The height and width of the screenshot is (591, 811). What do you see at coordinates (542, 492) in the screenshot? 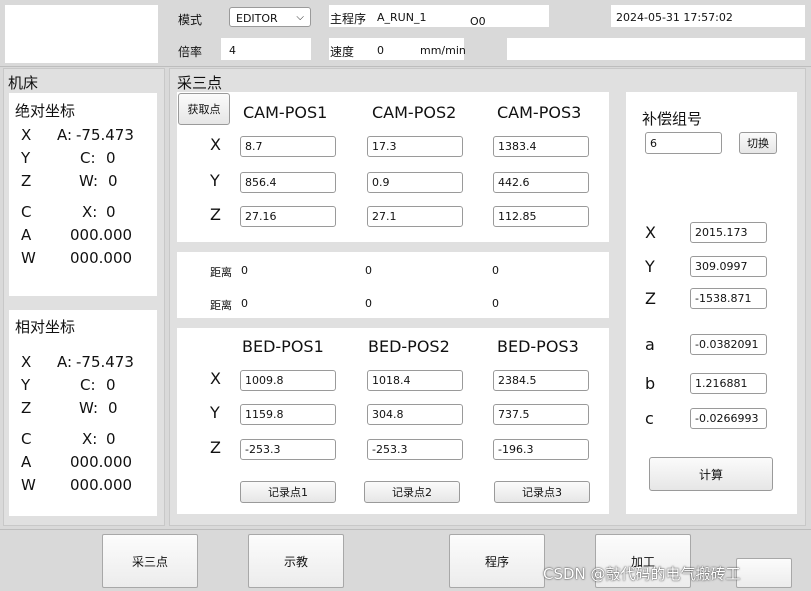
I see `record-point-3-button: 记录点3` at bounding box center [542, 492].